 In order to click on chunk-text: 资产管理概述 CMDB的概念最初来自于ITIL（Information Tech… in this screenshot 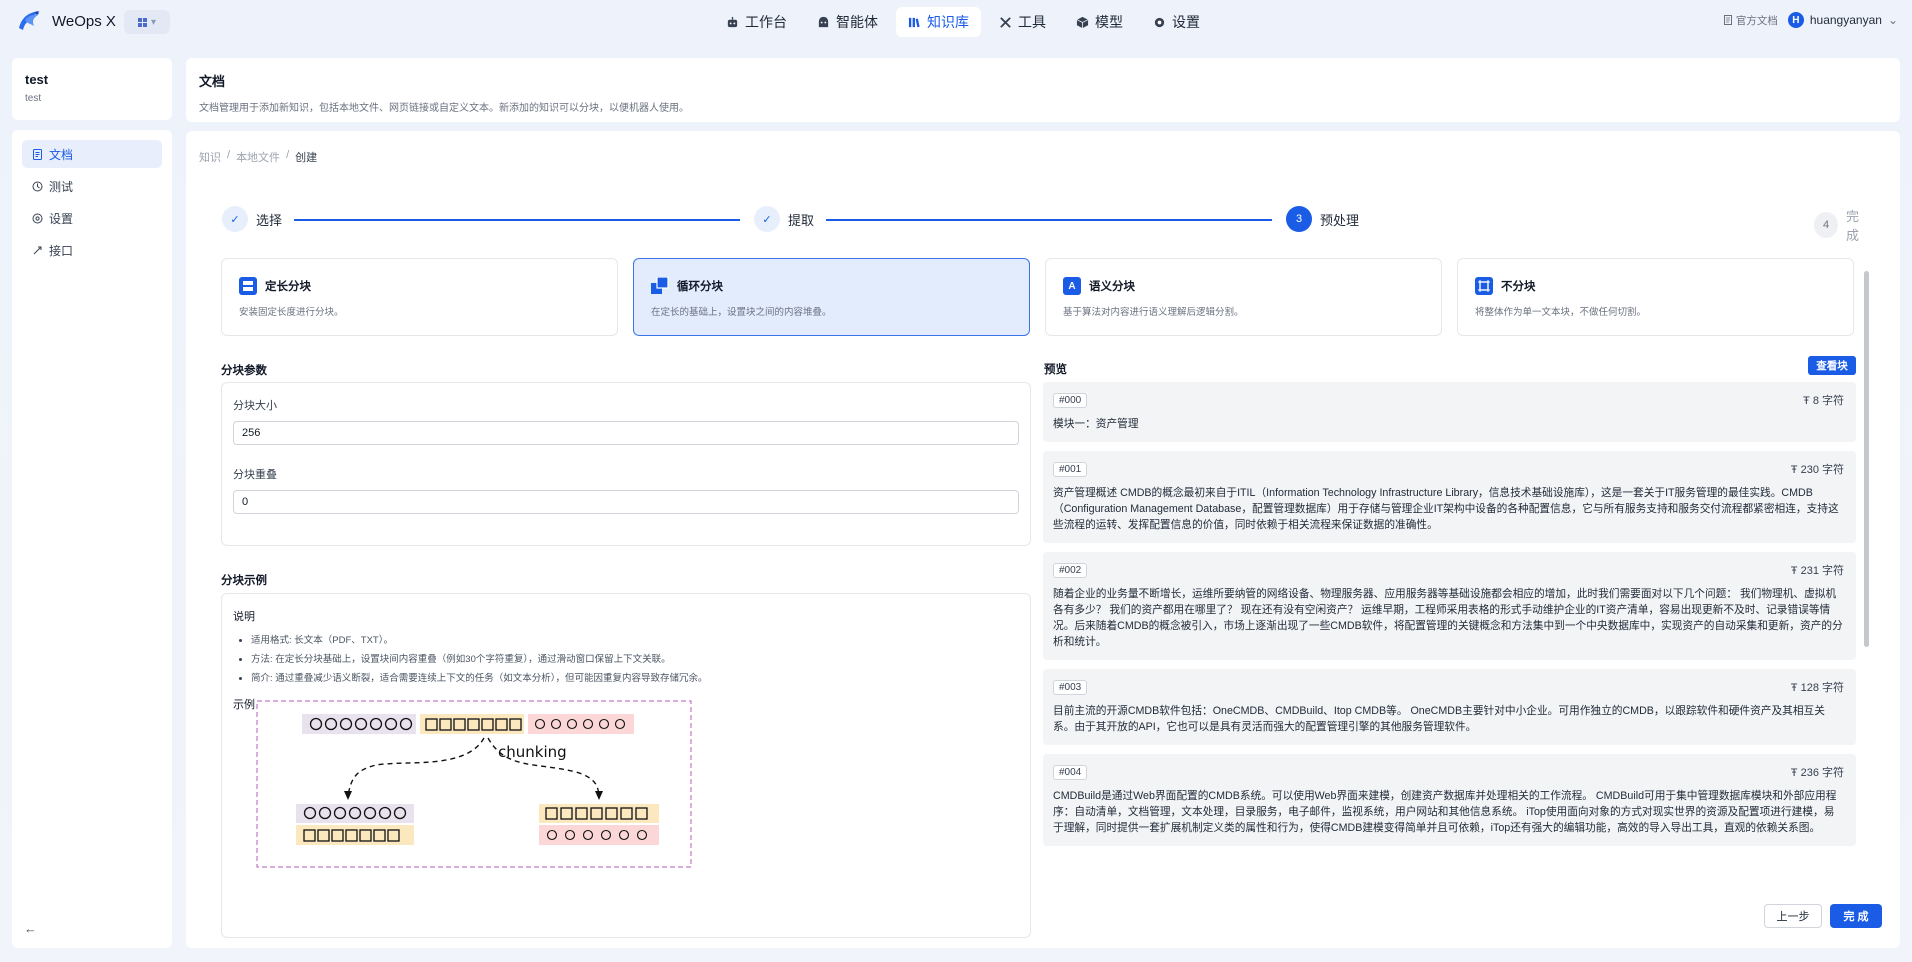, I will do `click(1446, 509)`.